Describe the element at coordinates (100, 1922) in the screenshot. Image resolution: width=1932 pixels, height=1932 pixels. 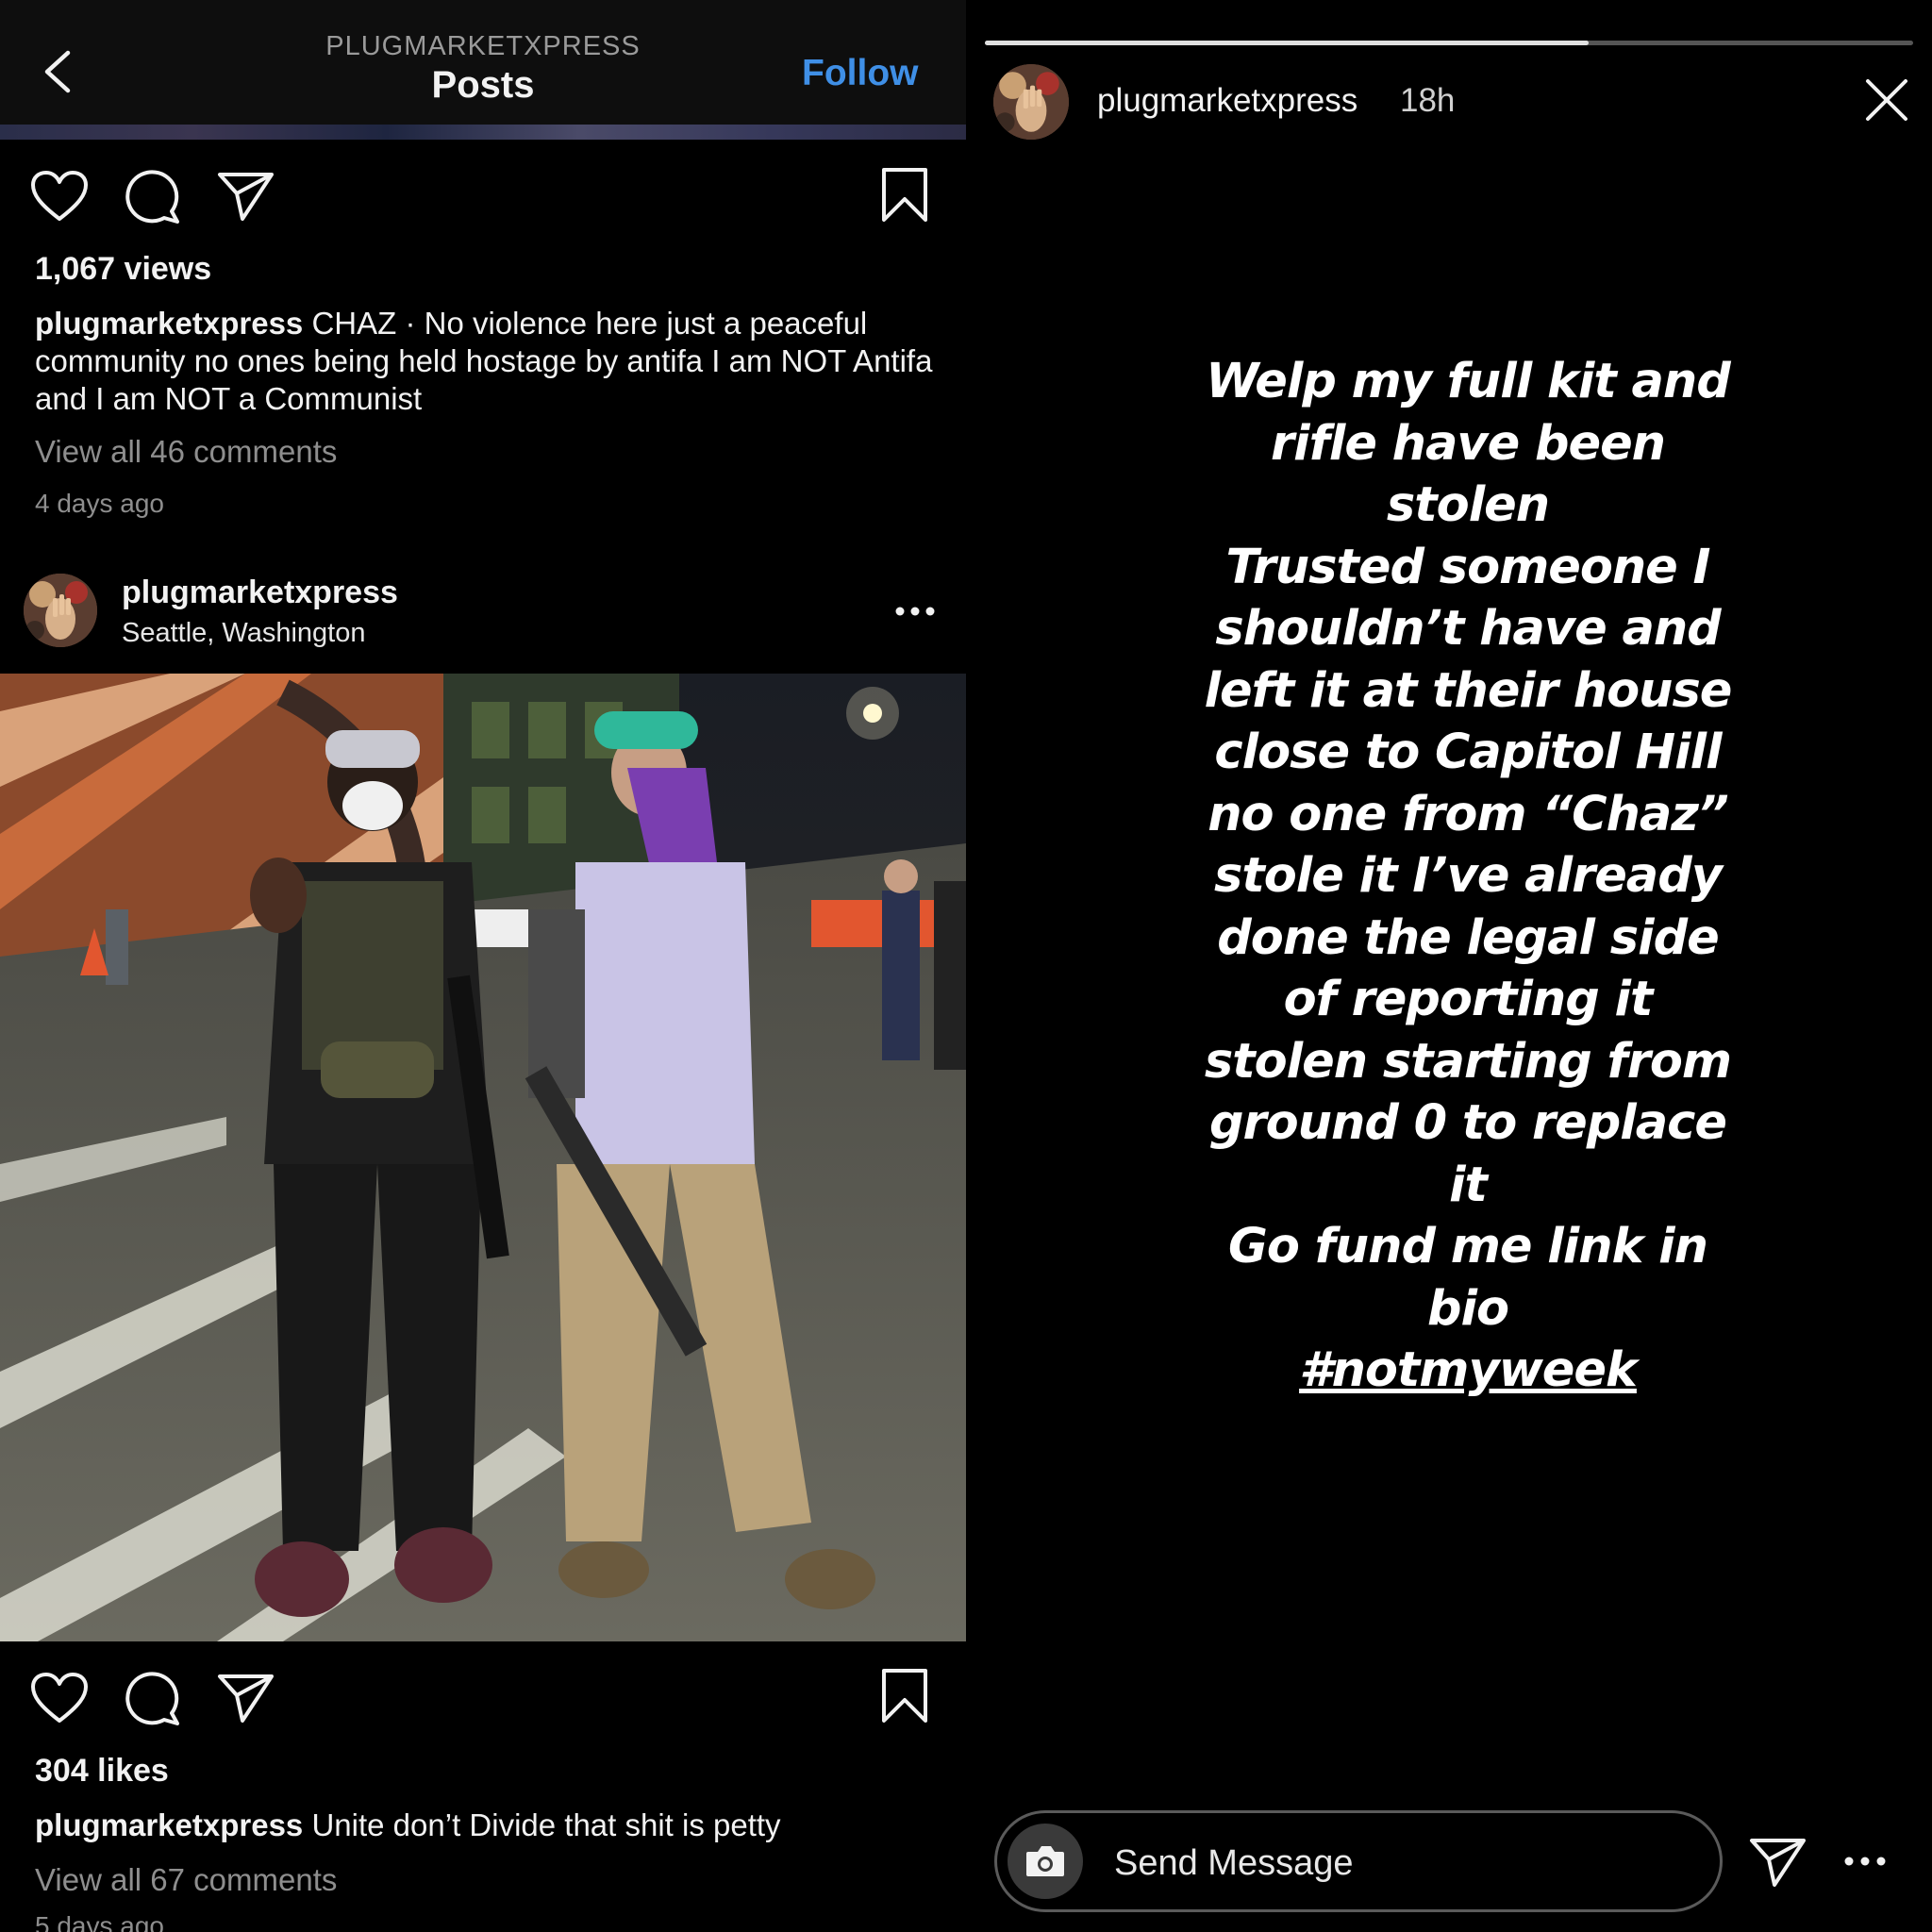
I see `post-timestamp: 5 days ago` at that location.